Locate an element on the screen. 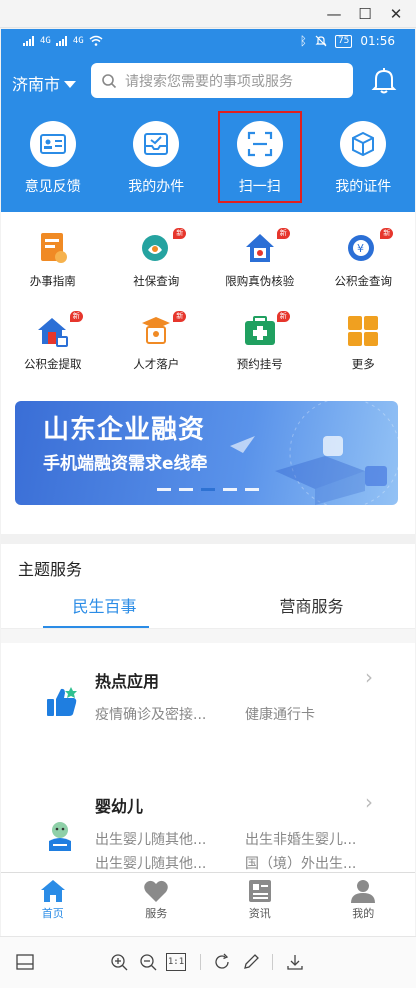  tab-business: 营商服务 is located at coordinates (311, 608).